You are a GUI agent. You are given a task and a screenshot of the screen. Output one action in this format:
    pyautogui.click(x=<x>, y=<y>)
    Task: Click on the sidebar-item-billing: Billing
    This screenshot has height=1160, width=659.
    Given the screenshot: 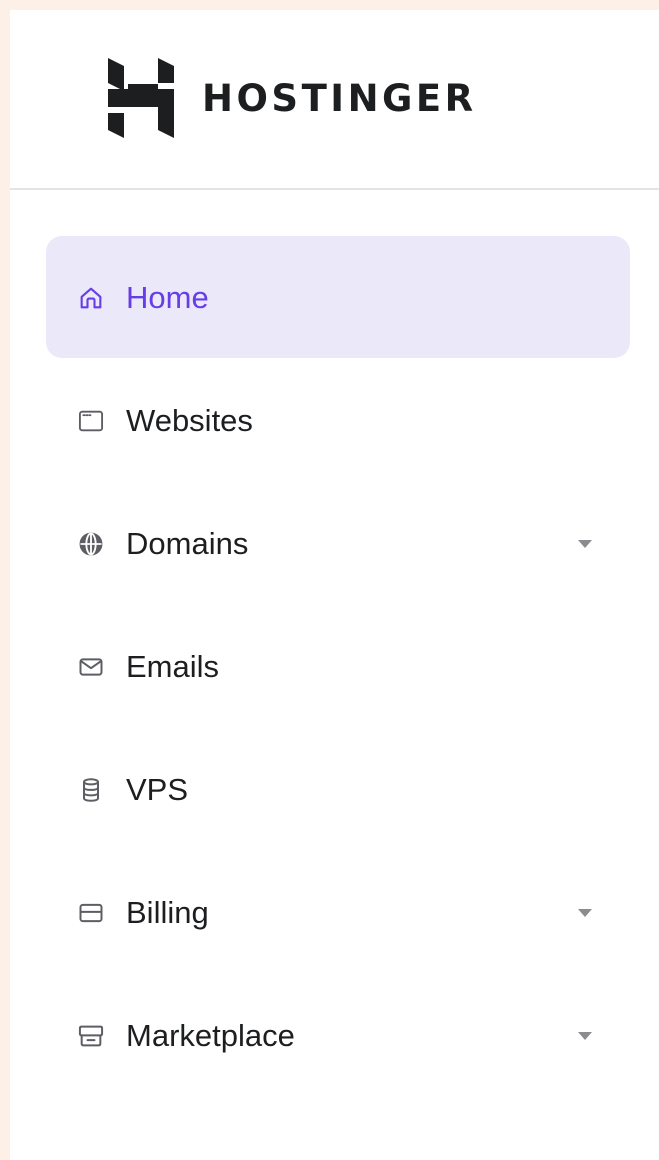 What is the action you would take?
    pyautogui.click(x=338, y=912)
    